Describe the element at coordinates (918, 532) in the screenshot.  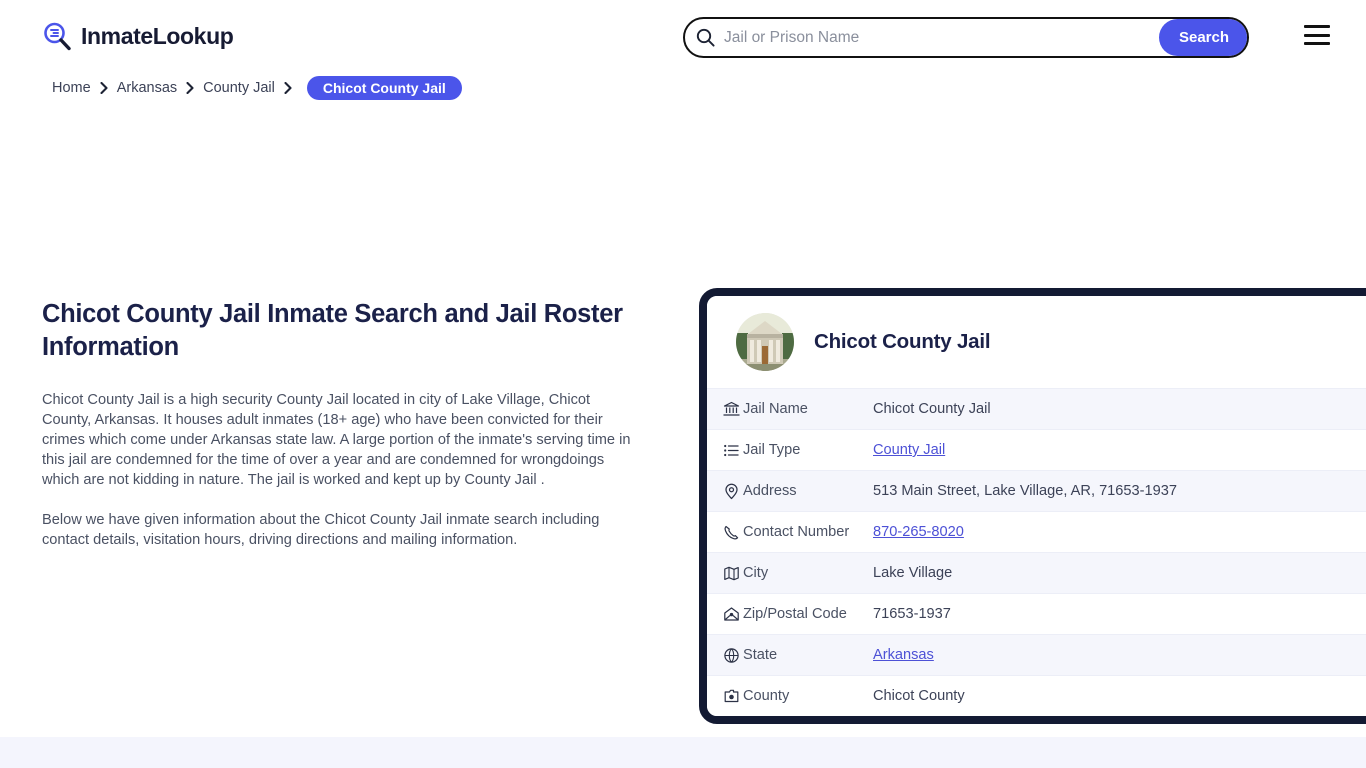
I see `phone-link: 870-265-8020` at that location.